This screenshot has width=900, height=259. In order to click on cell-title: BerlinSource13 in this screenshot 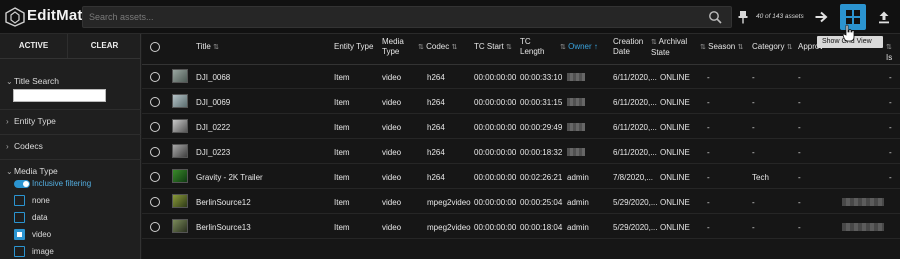, I will do `click(223, 227)`.